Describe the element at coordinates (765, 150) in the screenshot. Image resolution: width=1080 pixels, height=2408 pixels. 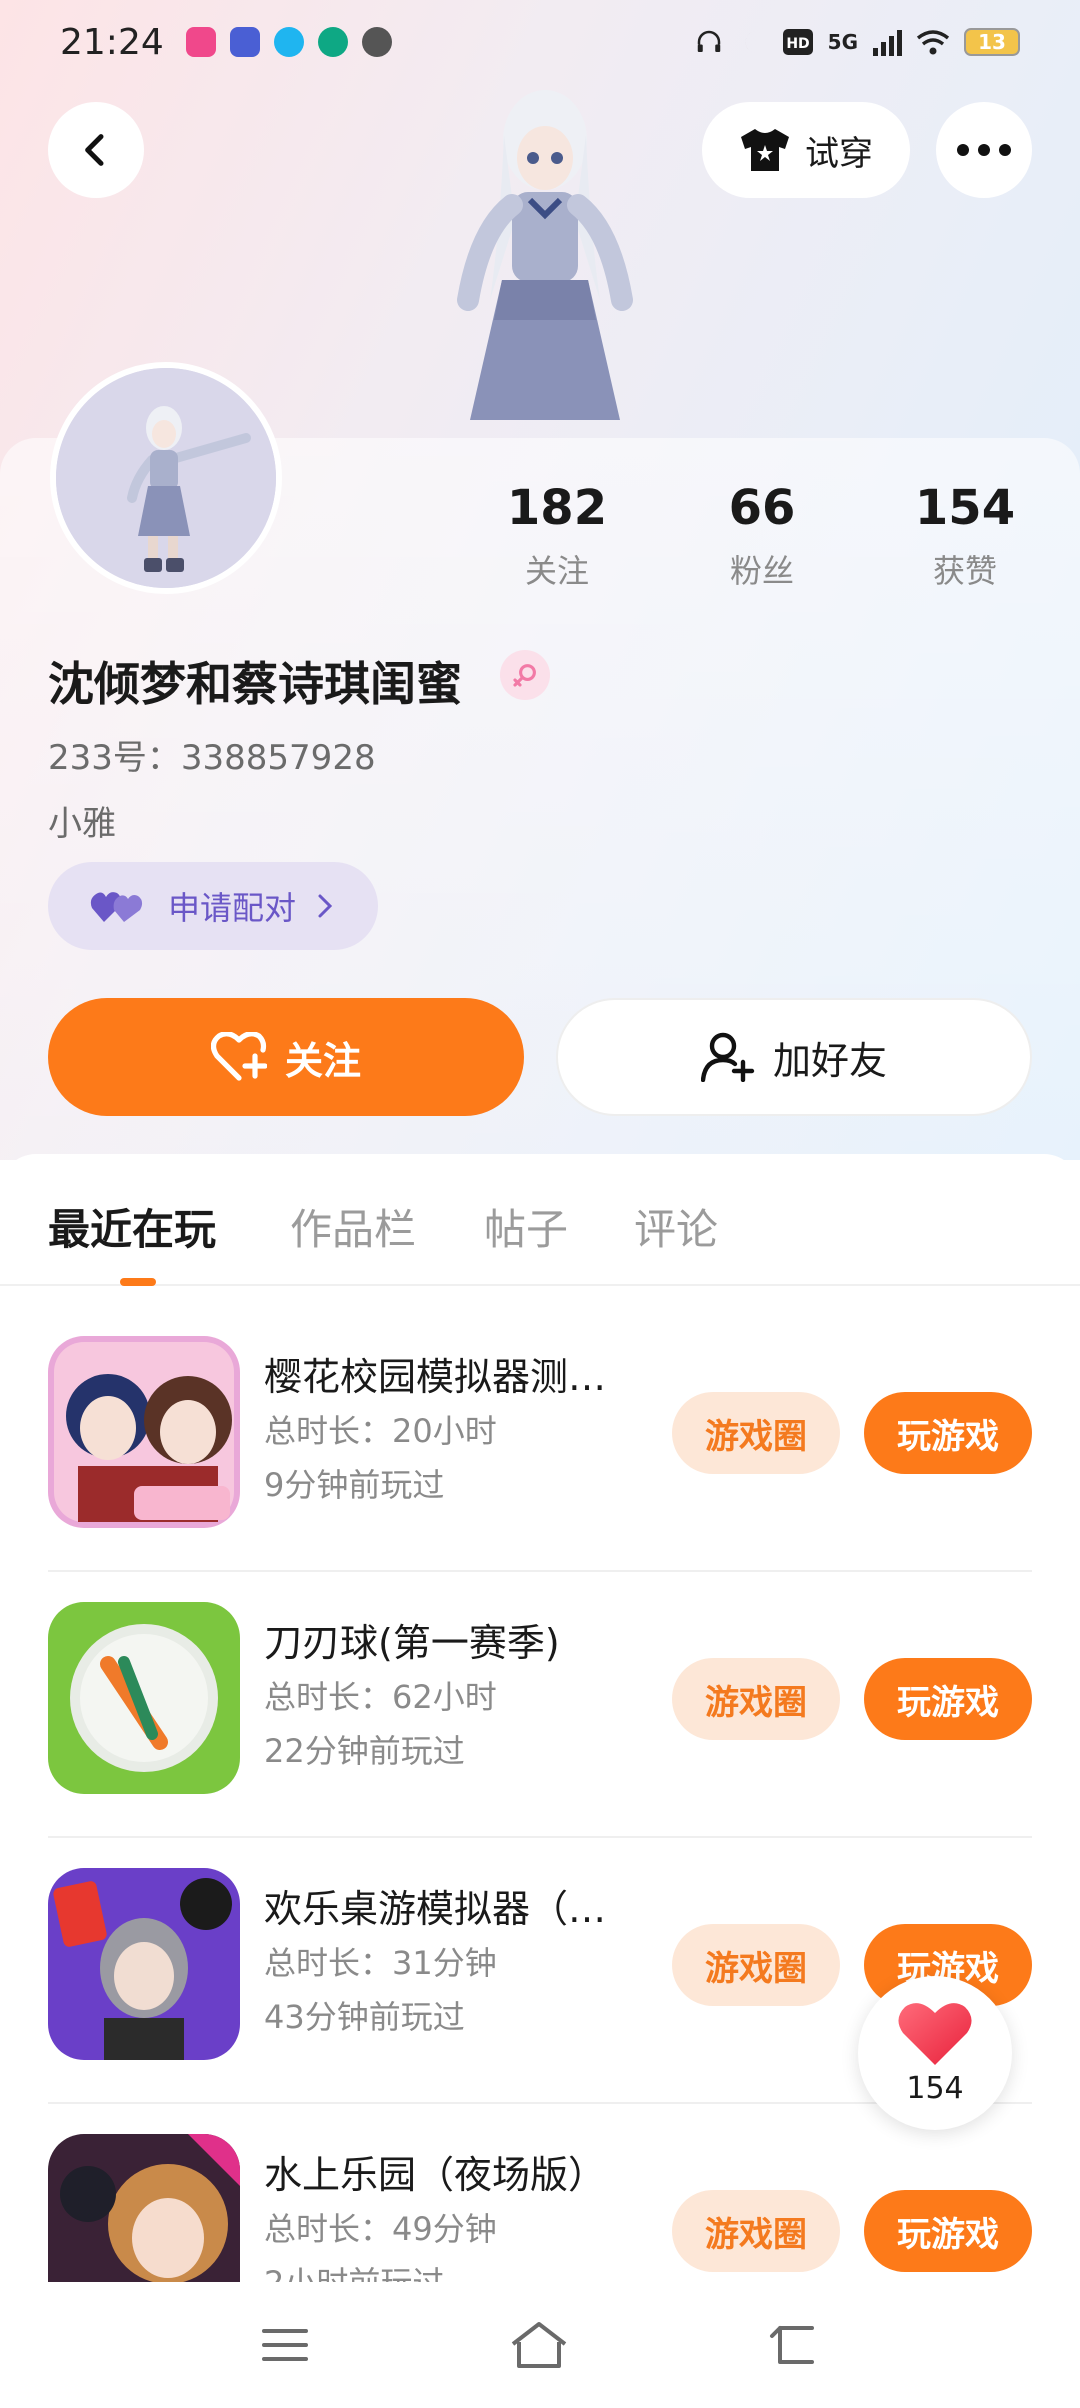
I see `tshirt-icon` at that location.